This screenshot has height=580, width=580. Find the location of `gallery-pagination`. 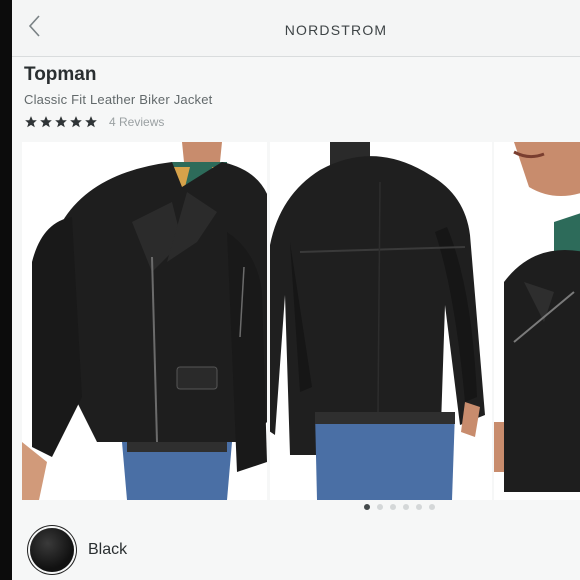

gallery-pagination is located at coordinates (403, 507).